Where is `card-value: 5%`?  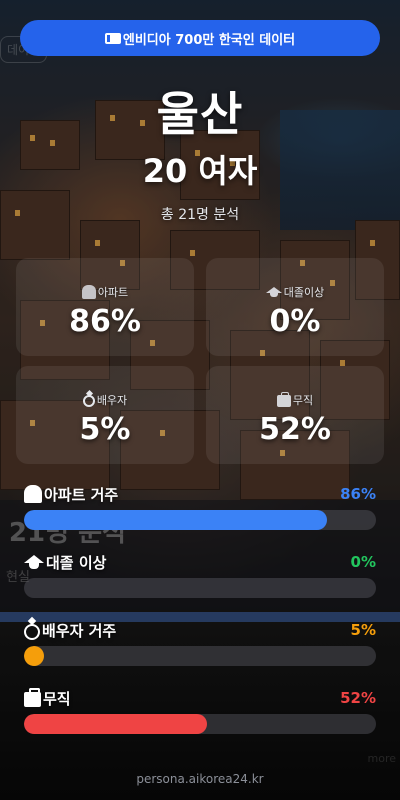
card-value: 5% is located at coordinates (105, 429).